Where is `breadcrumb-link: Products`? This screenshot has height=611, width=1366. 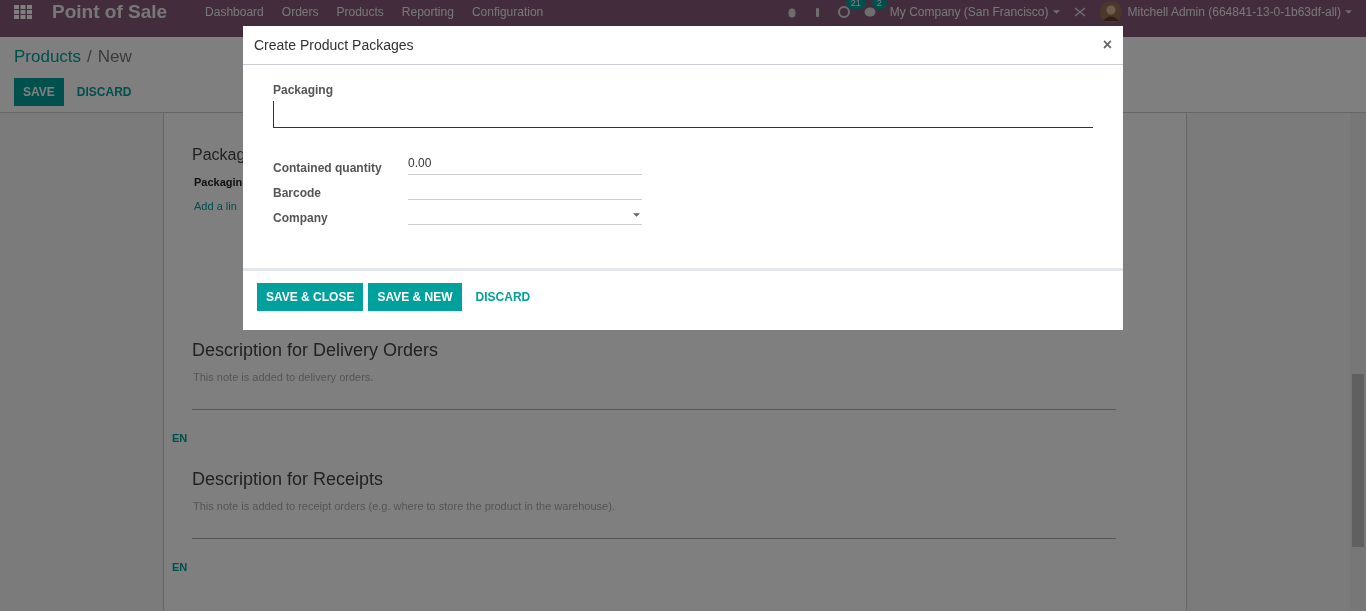 breadcrumb-link: Products is located at coordinates (48, 58).